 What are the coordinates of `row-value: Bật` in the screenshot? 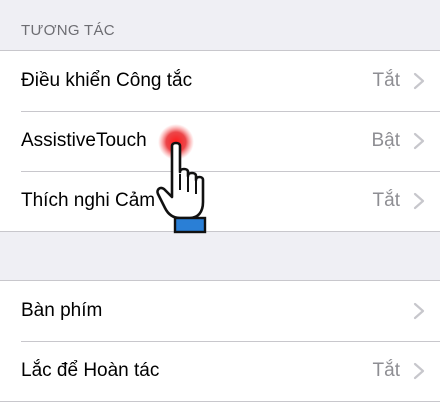 It's located at (385, 140).